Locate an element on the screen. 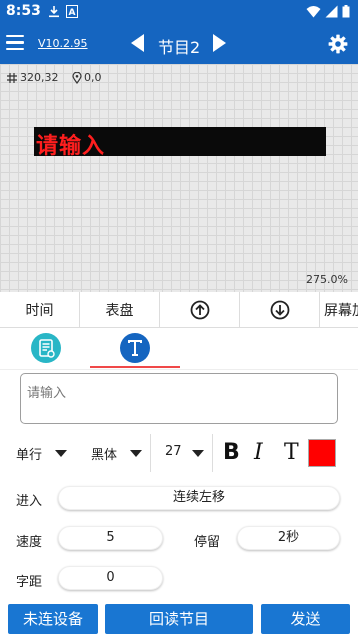 This screenshot has width=358, height=638. svg-text: A is located at coordinates (72, 13).